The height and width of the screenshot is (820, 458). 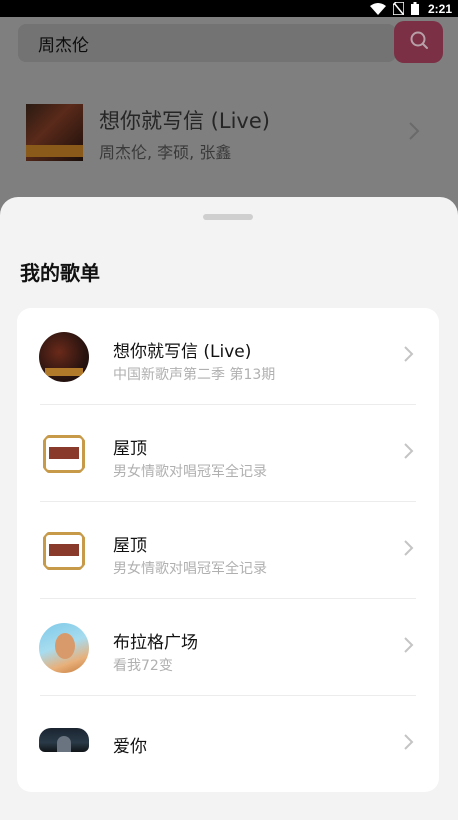 What do you see at coordinates (143, 666) in the screenshot?
I see `playlist-item-subtitle: 看我72变` at bounding box center [143, 666].